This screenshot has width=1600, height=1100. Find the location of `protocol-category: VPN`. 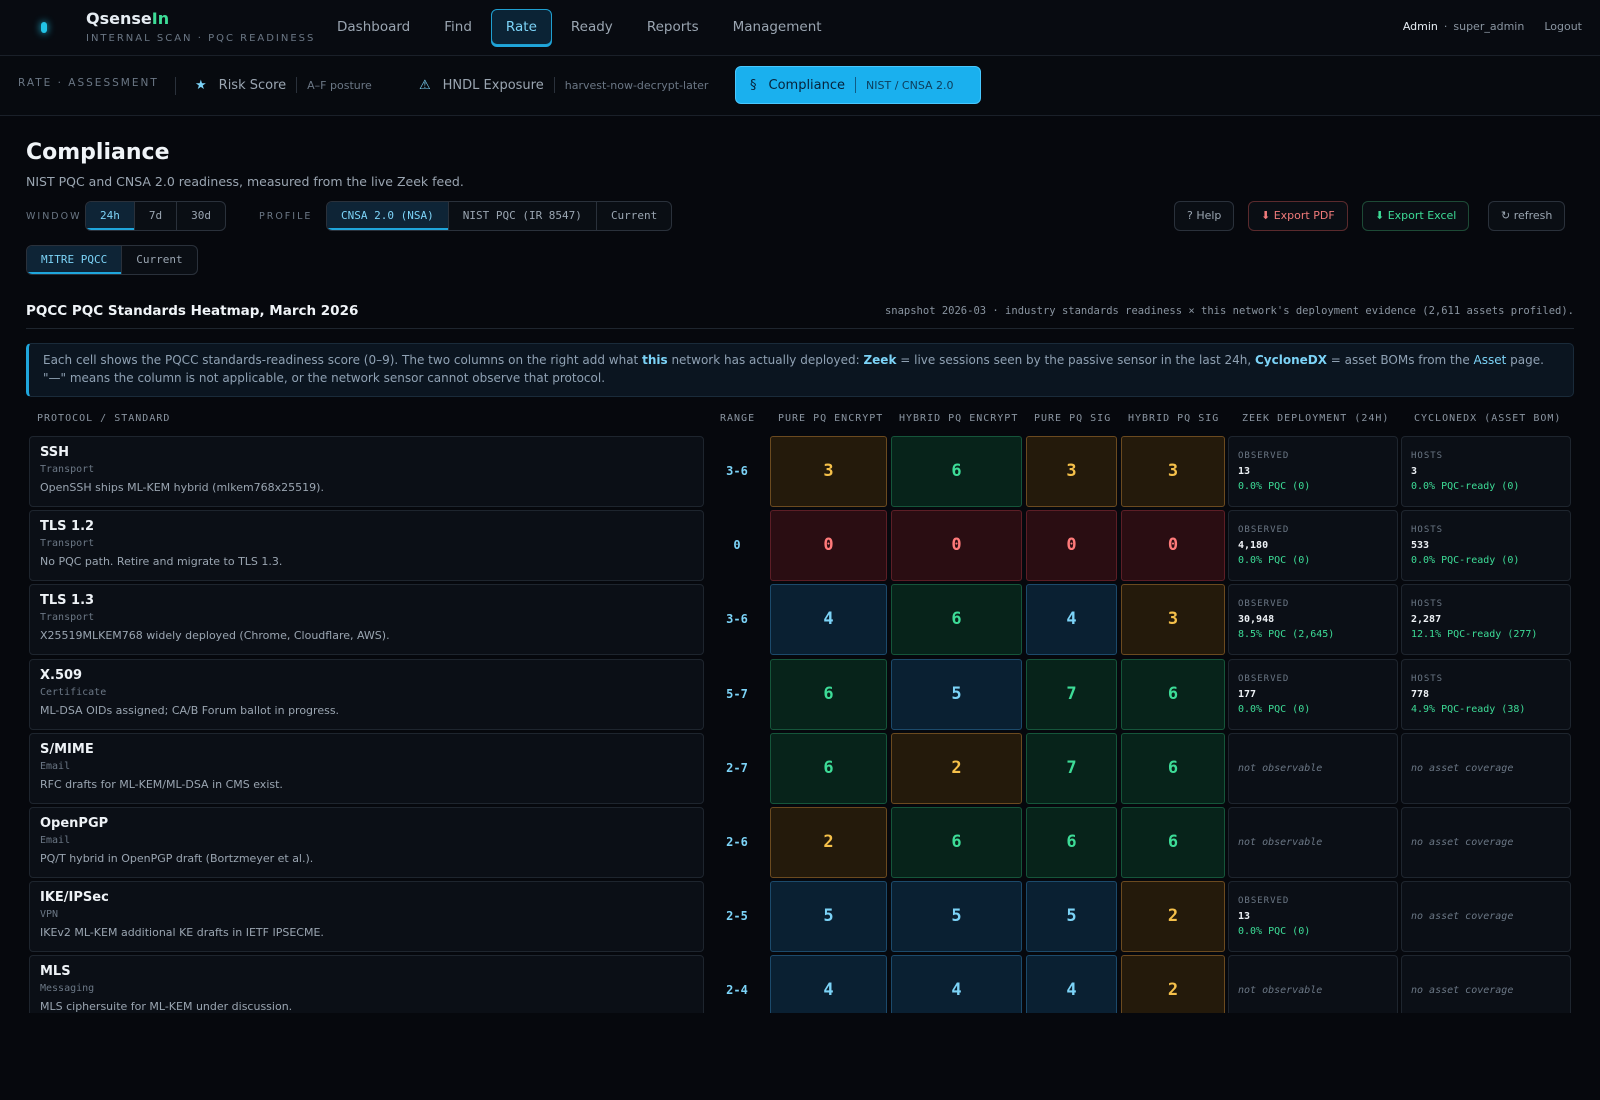

protocol-category: VPN is located at coordinates (49, 915).